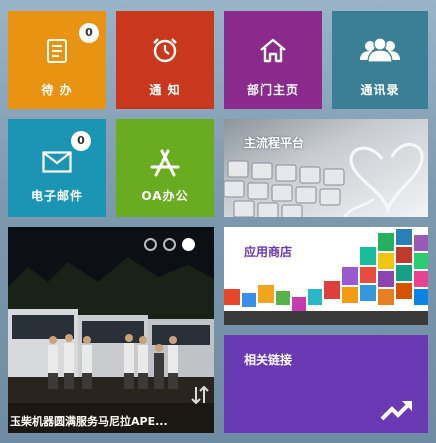 This screenshot has width=436, height=443. Describe the element at coordinates (273, 50) in the screenshot. I see `home-icon` at that location.